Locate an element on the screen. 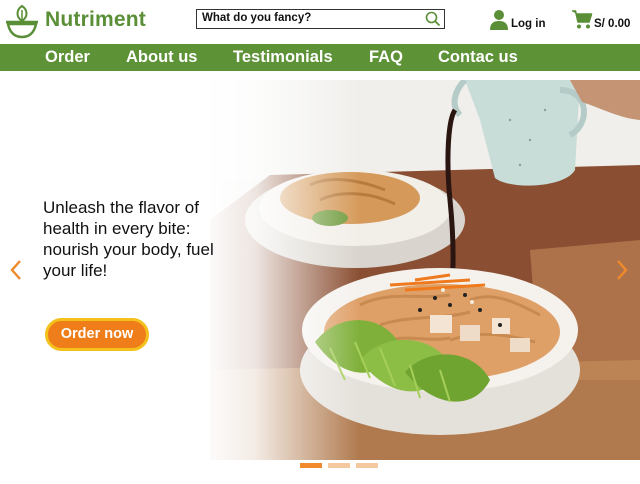 This screenshot has height=484, width=640. brand-name: Nutriment is located at coordinates (95, 20).